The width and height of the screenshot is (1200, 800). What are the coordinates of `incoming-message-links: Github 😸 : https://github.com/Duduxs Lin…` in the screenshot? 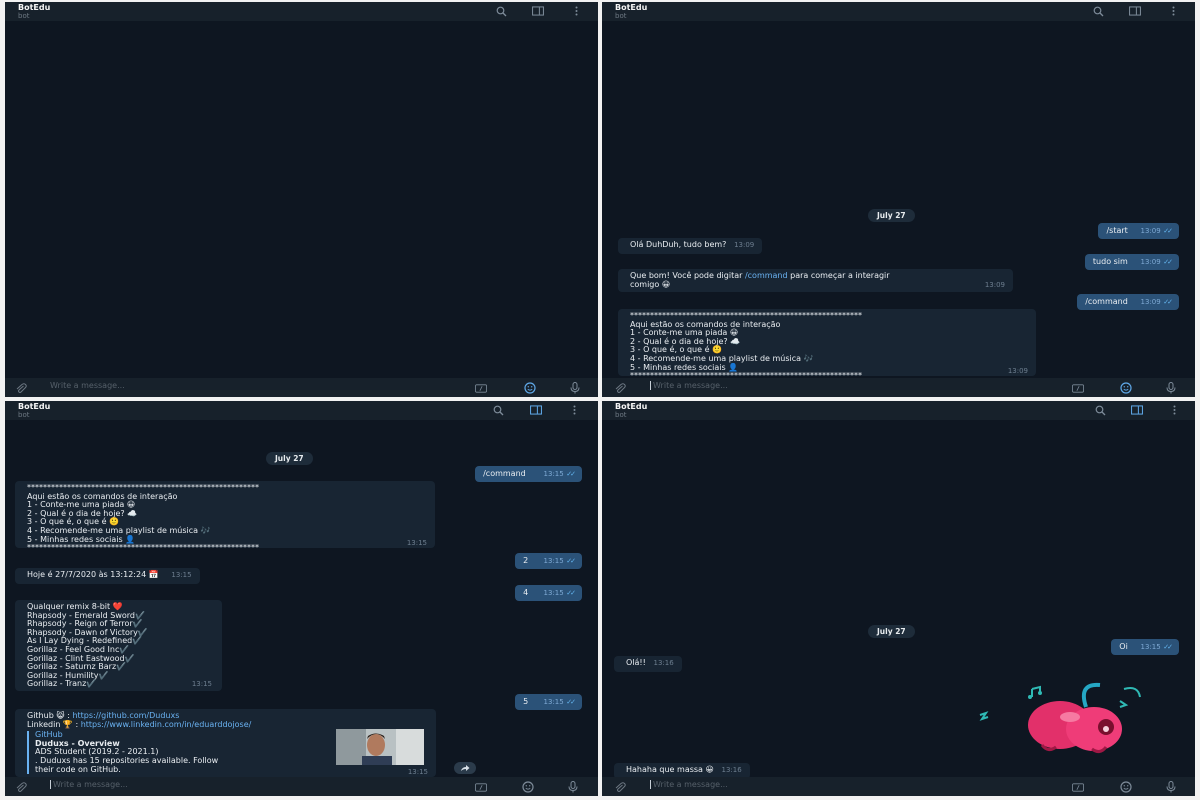 It's located at (225, 743).